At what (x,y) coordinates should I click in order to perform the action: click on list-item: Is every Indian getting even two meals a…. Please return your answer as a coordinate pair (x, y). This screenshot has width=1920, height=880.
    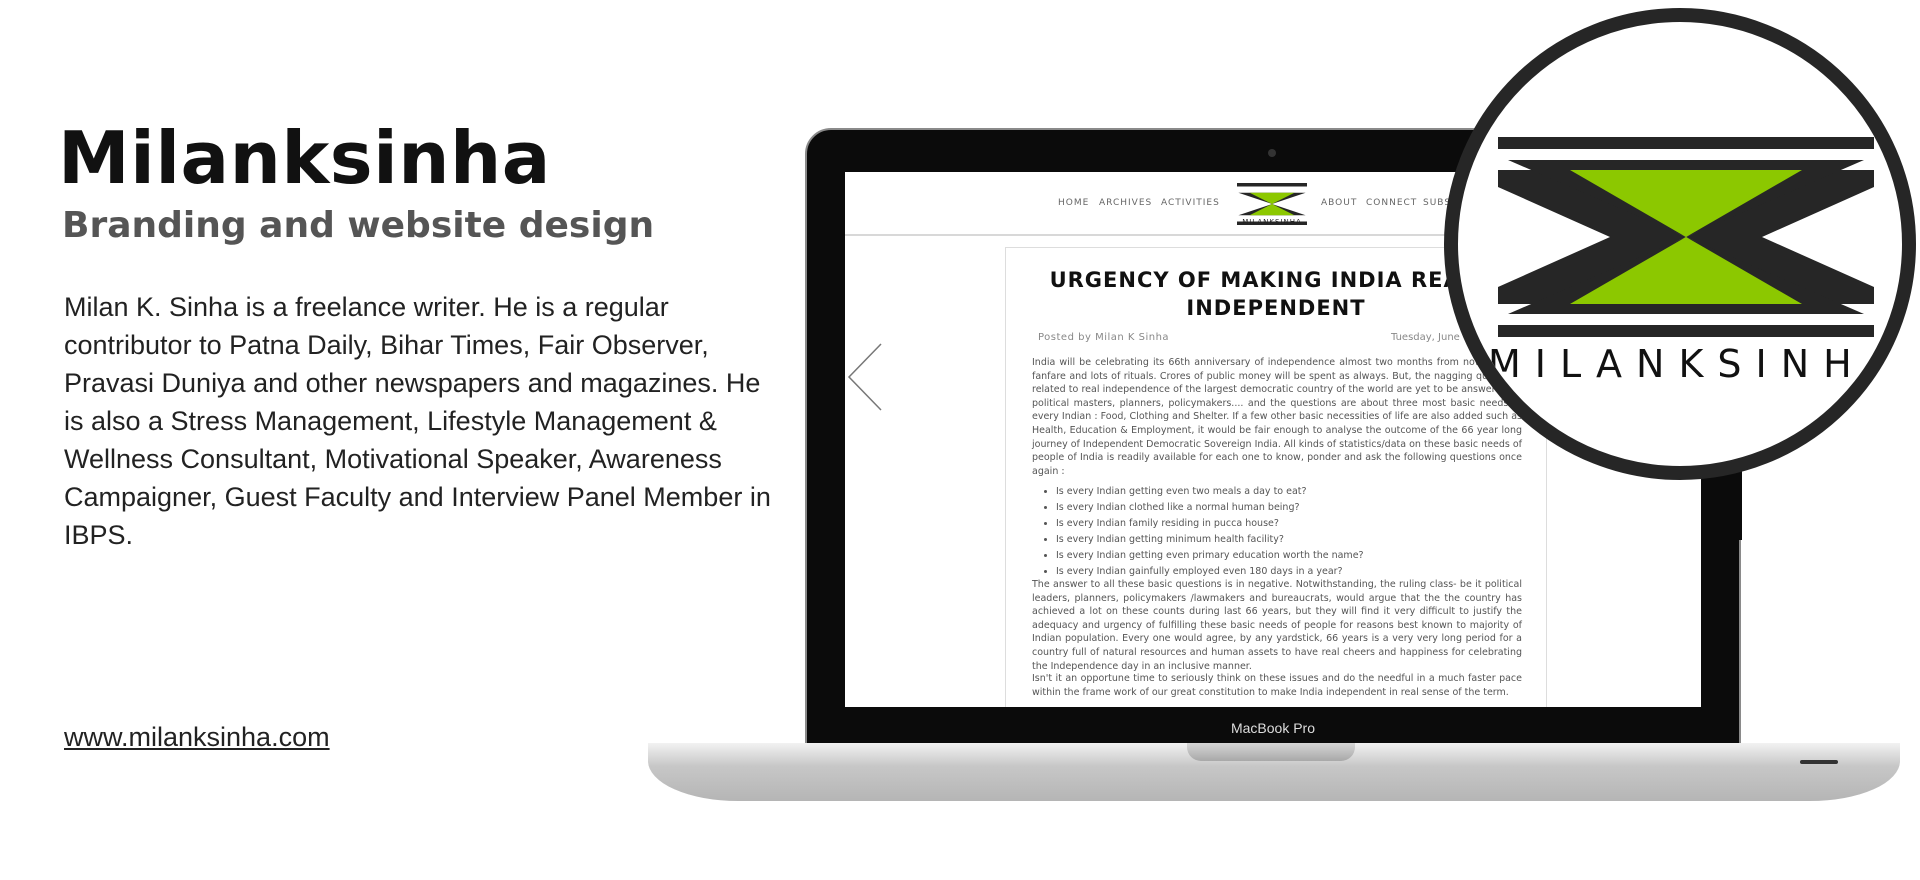
    Looking at the image, I should click on (1301, 492).